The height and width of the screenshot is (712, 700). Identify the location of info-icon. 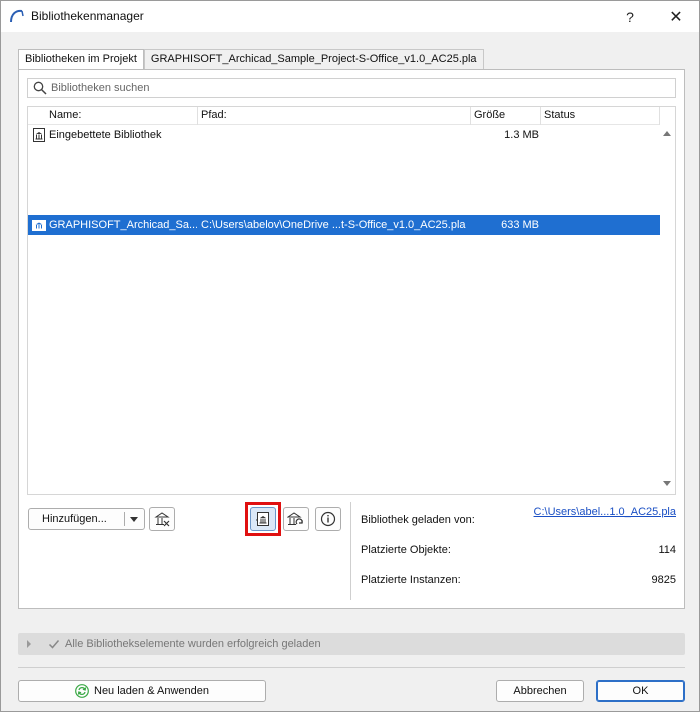
(328, 519).